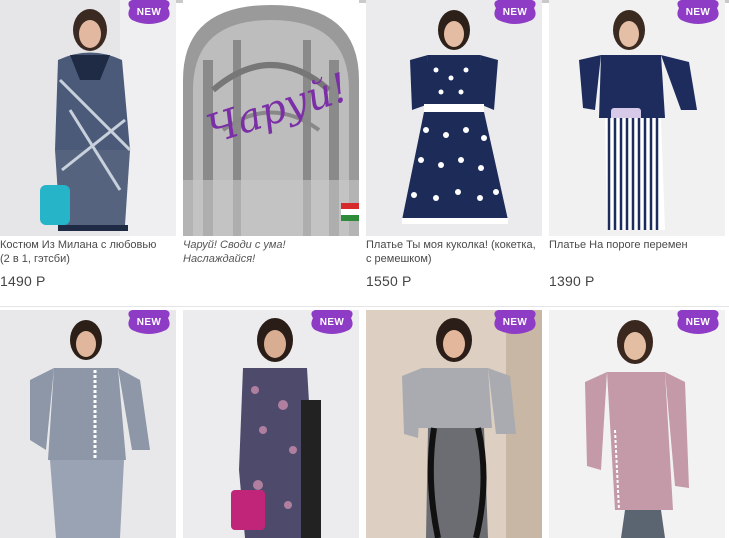 This screenshot has width=729, height=538. Describe the element at coordinates (572, 281) in the screenshot. I see `product-price: 1390 Р` at that location.